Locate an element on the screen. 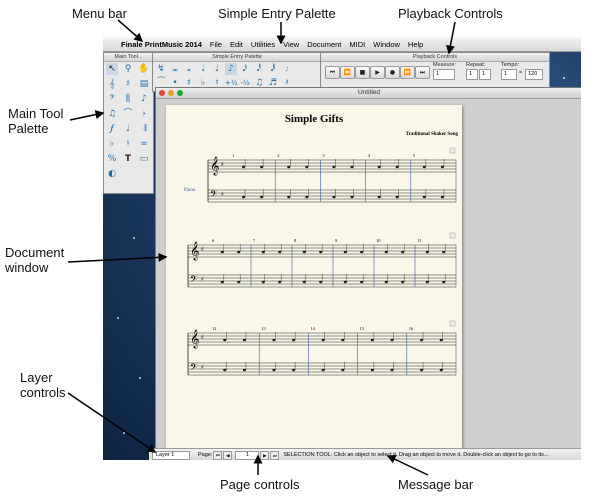 The height and width of the screenshot is (500, 600). arrow-document-window is located at coordinates (117, 257).